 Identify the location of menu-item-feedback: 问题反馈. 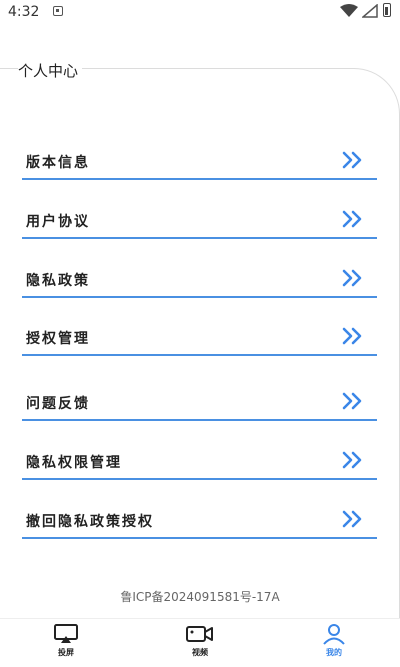
(199, 404).